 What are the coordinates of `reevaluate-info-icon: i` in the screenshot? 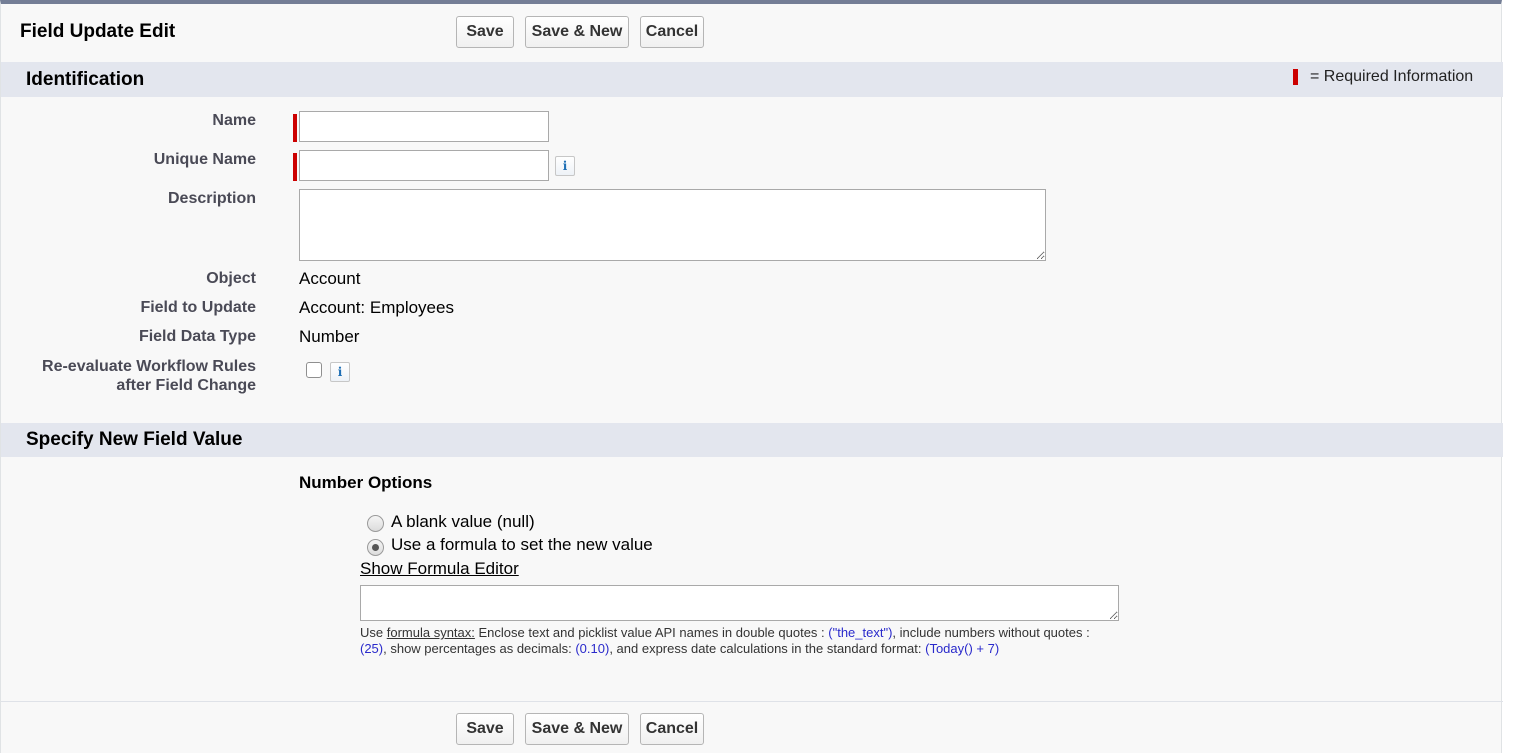 It's located at (340, 372).